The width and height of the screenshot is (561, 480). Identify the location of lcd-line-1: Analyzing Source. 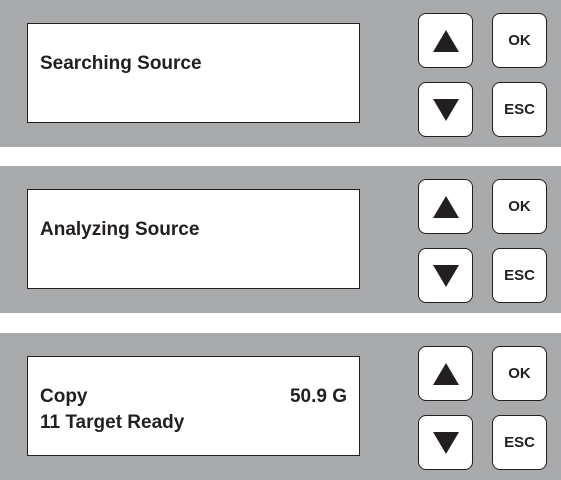
(120, 229).